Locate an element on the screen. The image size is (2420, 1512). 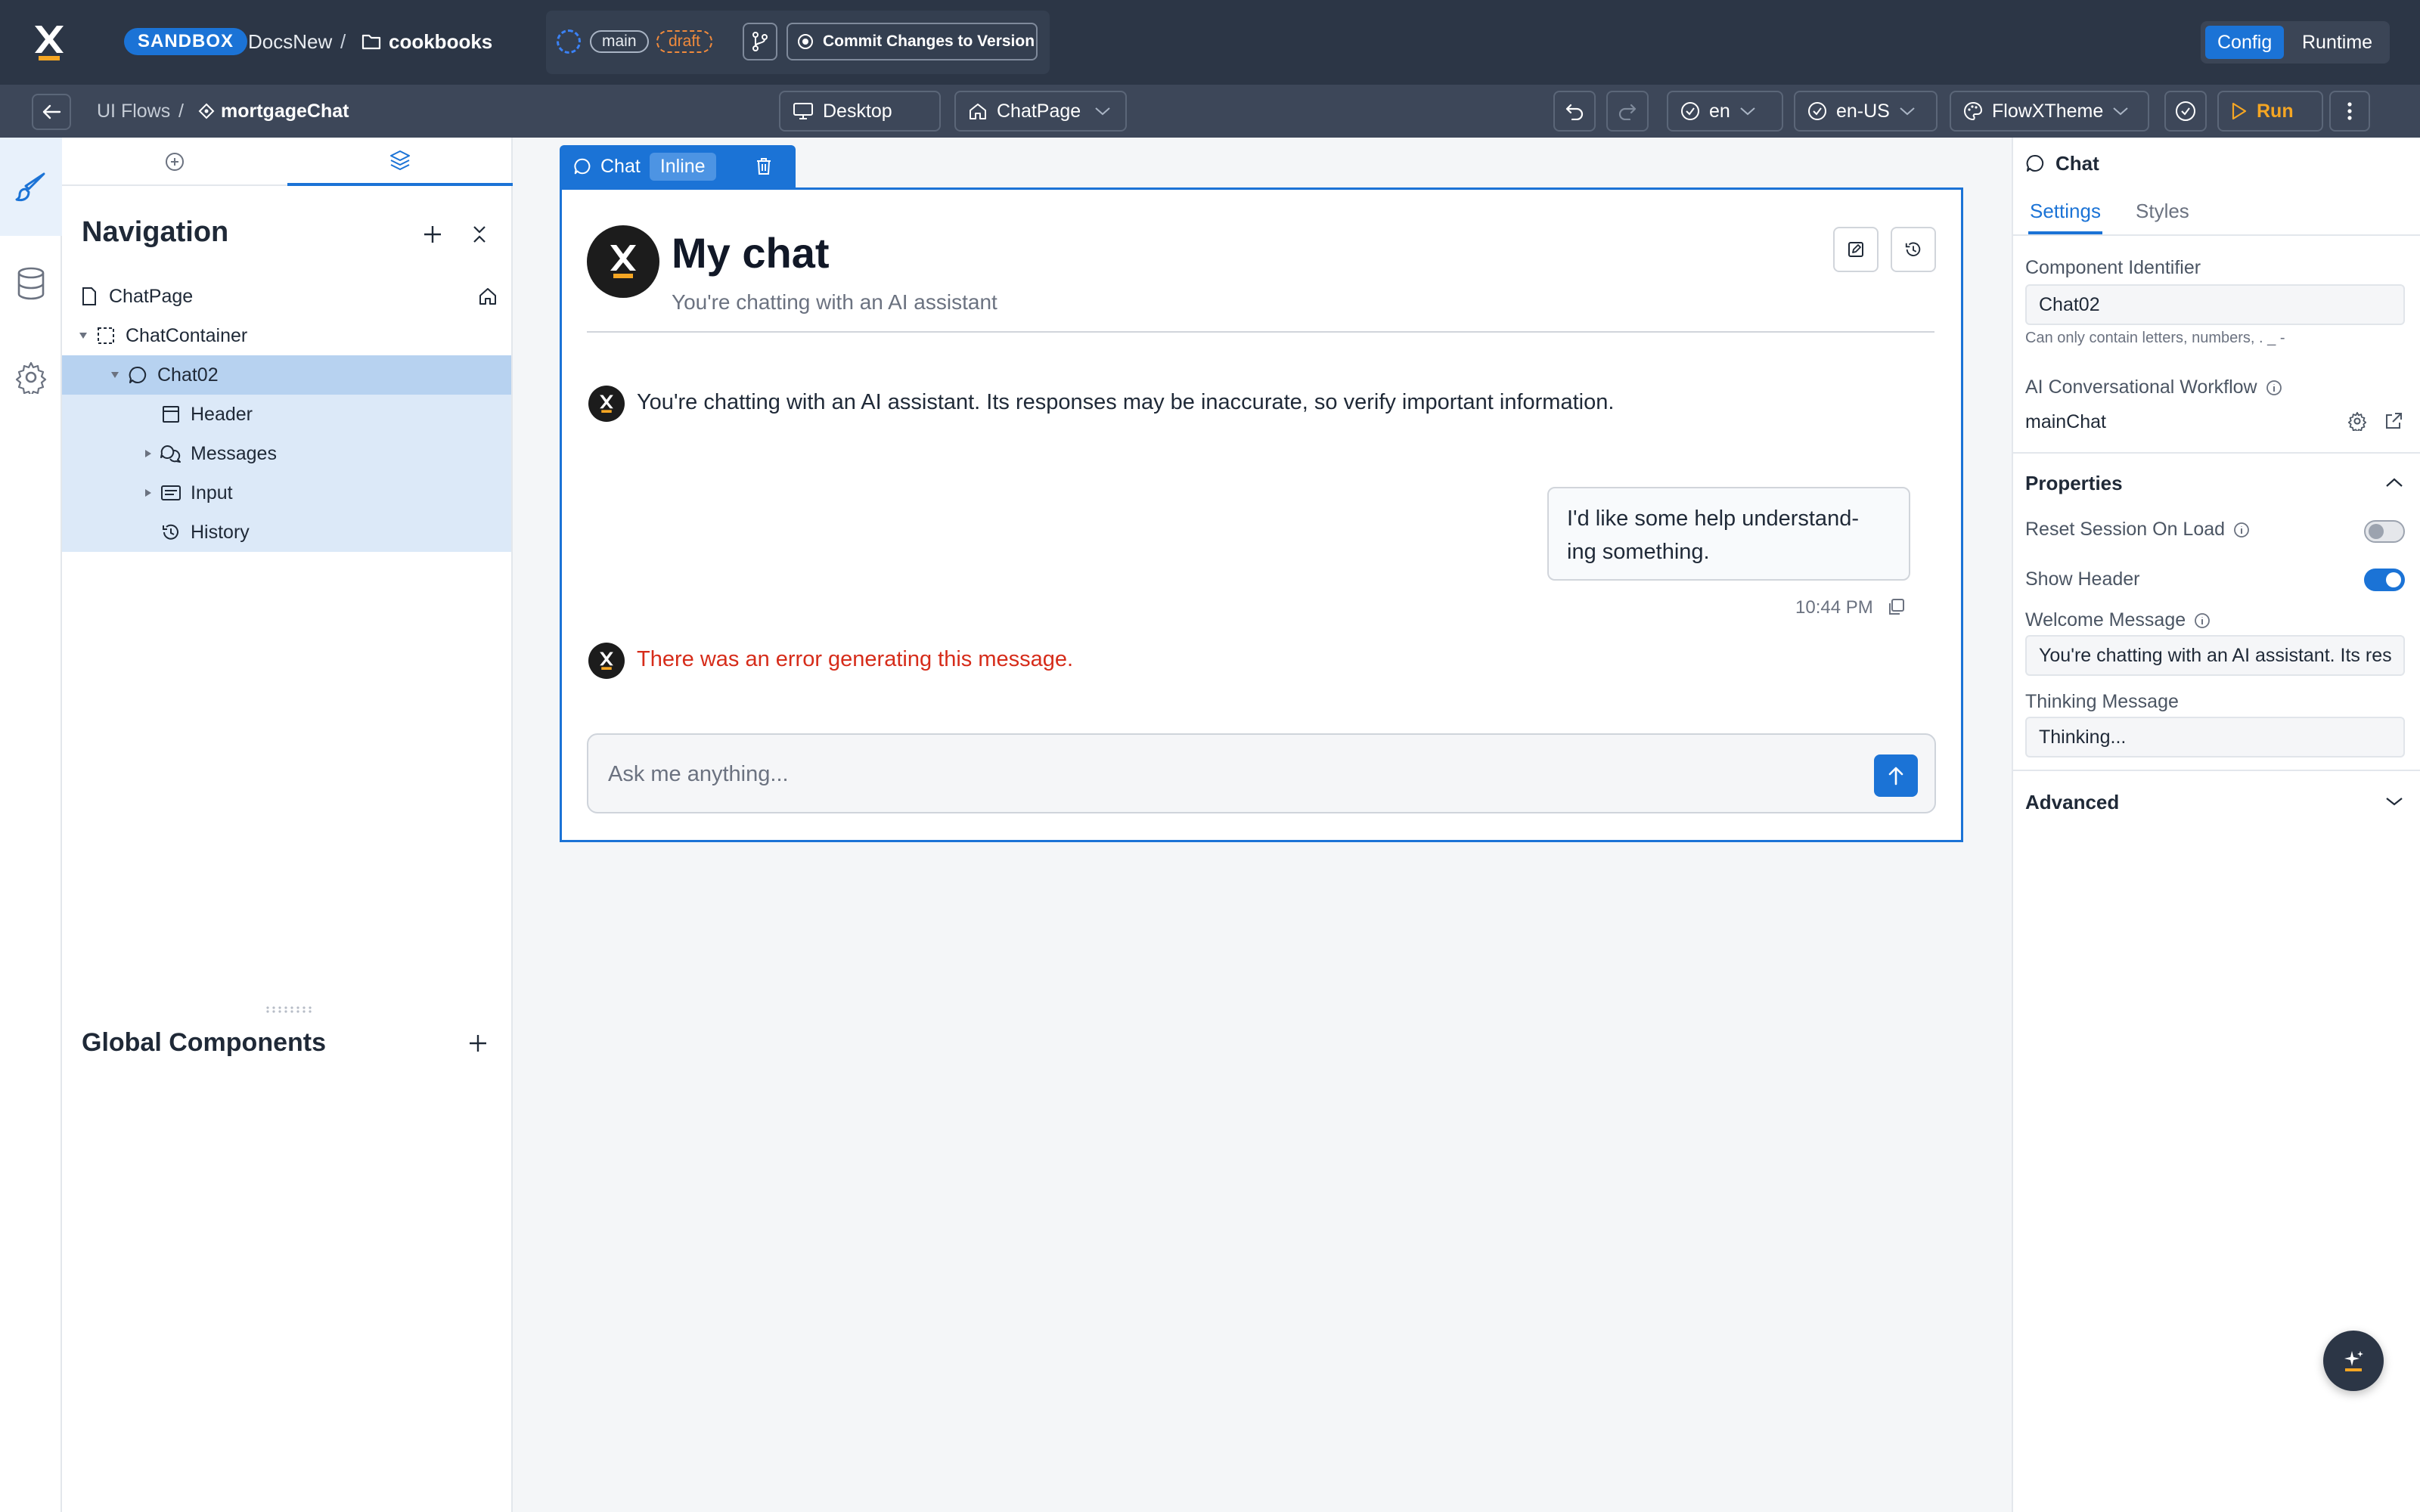
component-identifier-input is located at coordinates (2215, 304).